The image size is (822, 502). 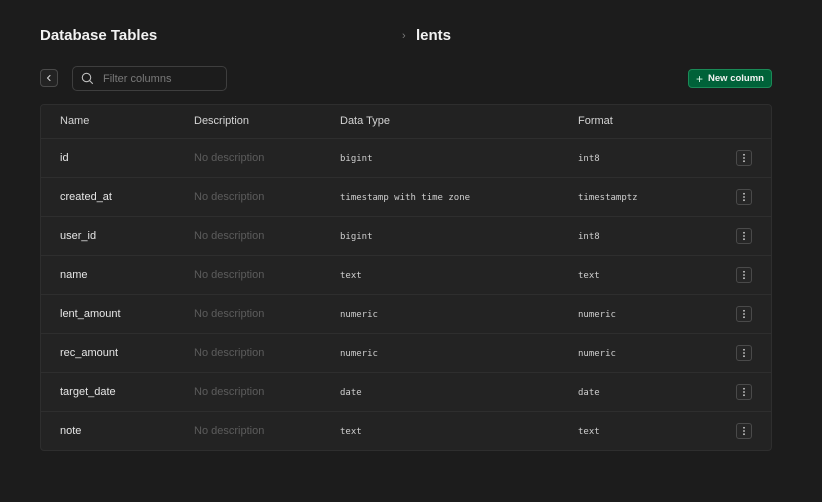 I want to click on column-data-type: timestamp with time zone, so click(x=405, y=198).